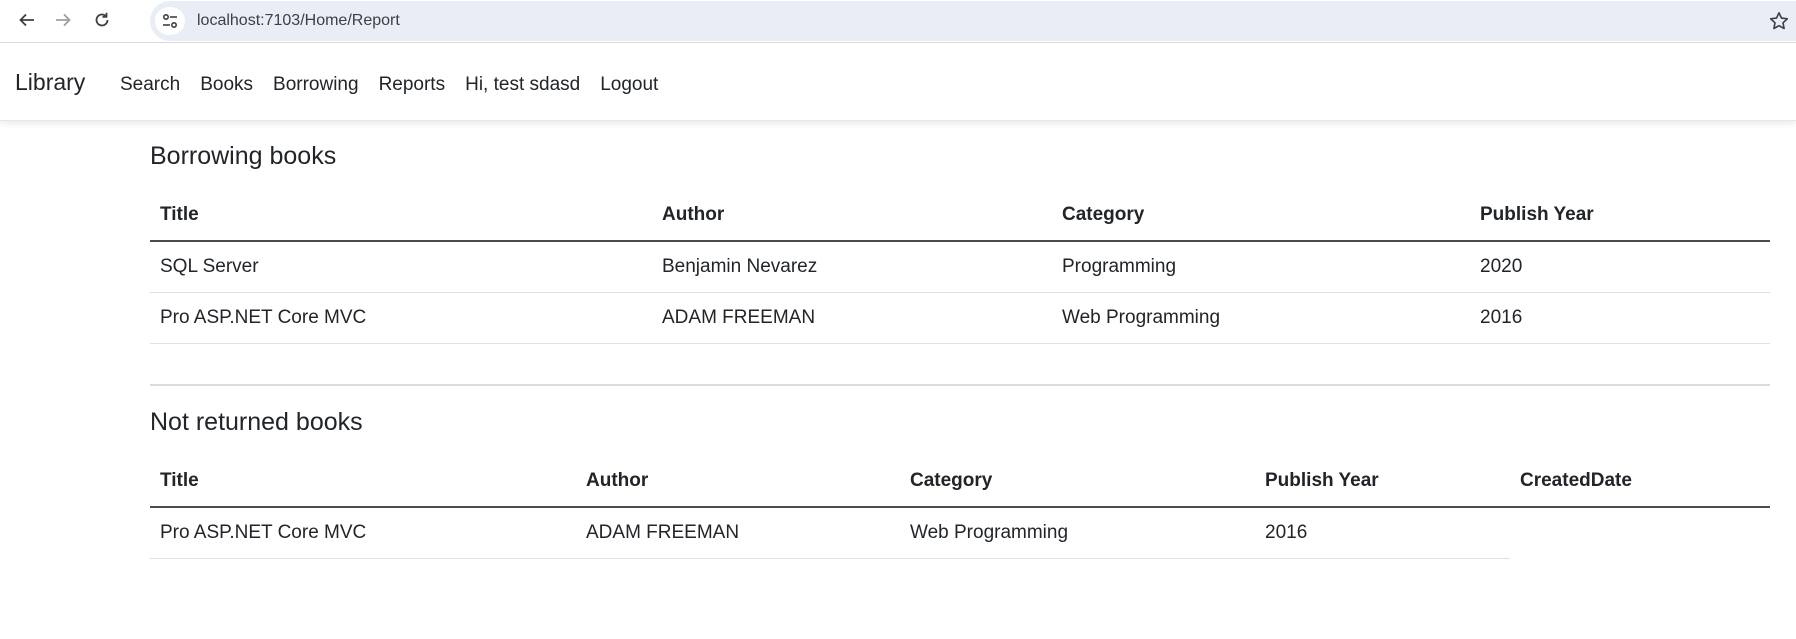 The height and width of the screenshot is (639, 1796). I want to click on address-bar: localhost:7103/Home/Report, so click(973, 21).